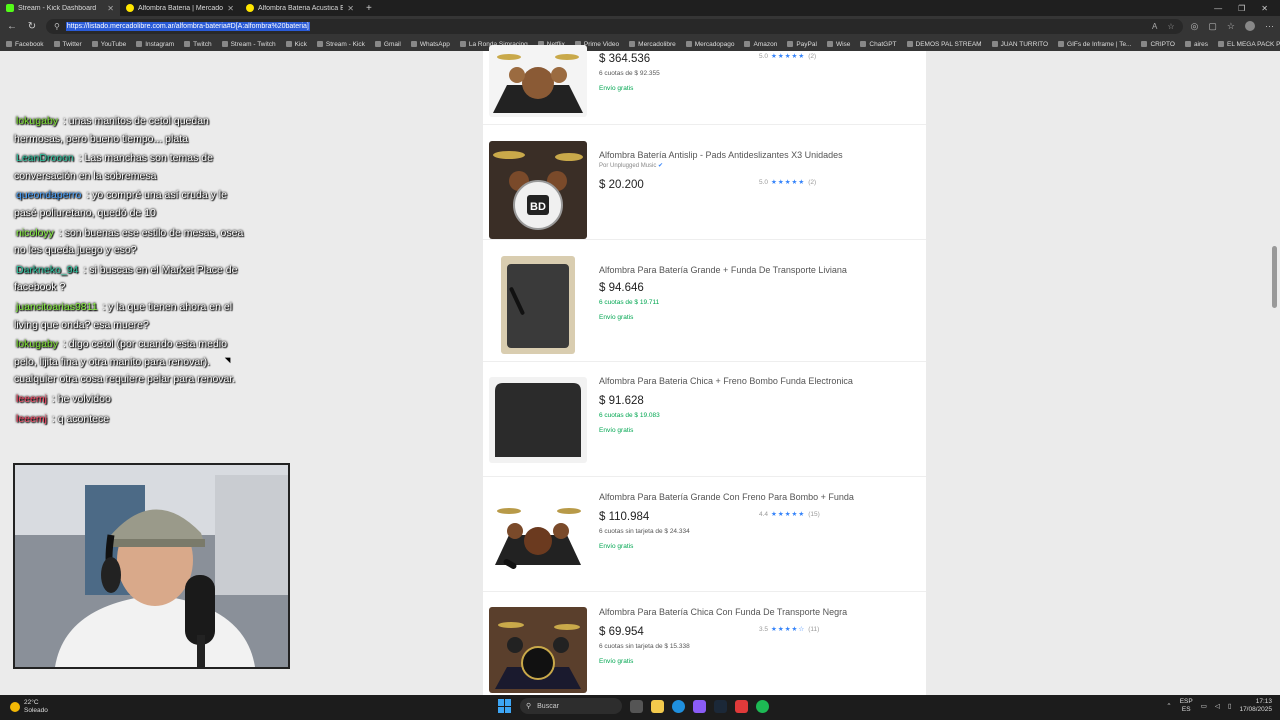 This screenshot has height=720, width=1280. I want to click on bookmark-item: ChatGPT, so click(878, 44).